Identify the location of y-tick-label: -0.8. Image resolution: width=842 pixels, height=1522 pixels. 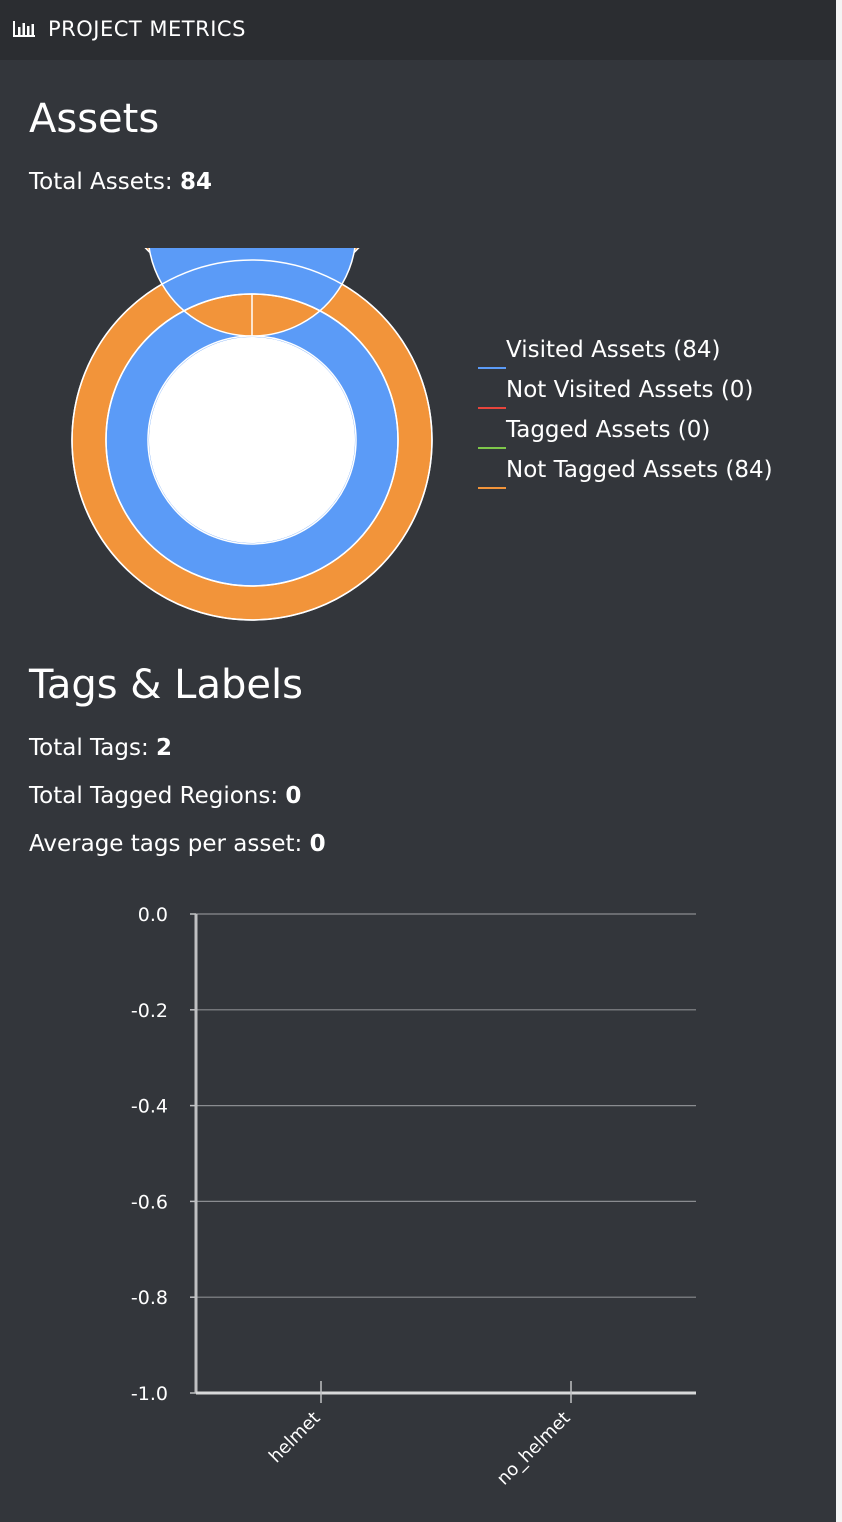
(149, 1298).